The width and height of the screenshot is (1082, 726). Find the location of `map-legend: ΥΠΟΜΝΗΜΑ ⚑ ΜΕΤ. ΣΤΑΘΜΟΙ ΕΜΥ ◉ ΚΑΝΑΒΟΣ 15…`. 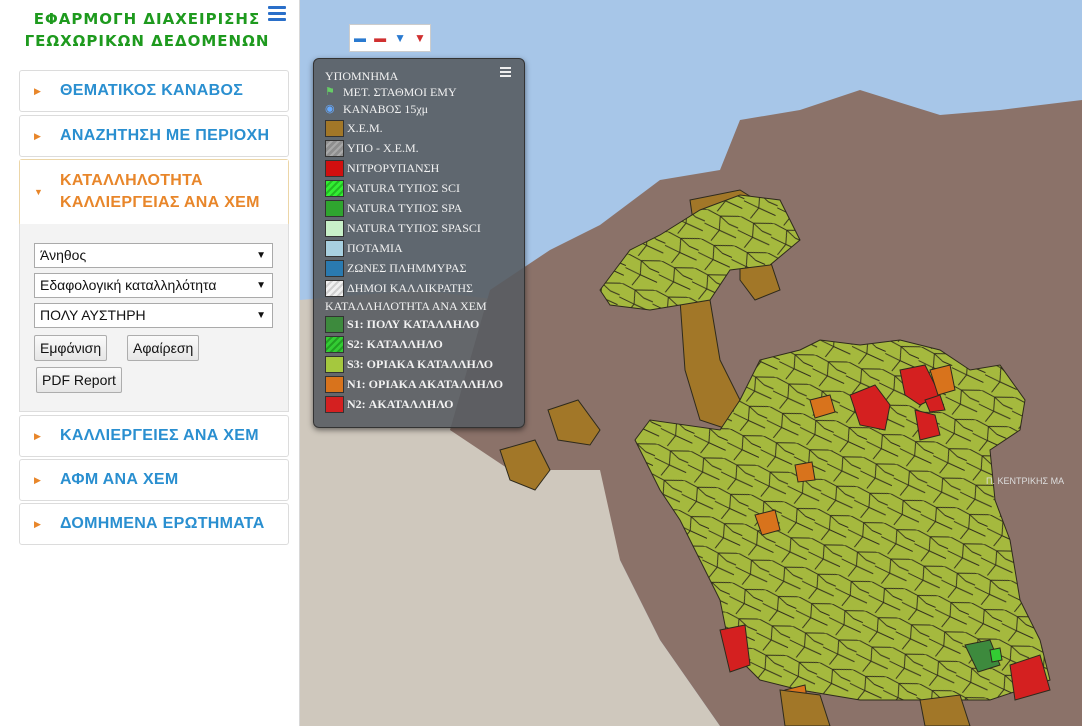

map-legend: ΥΠΟΜΝΗΜΑ ⚑ ΜΕΤ. ΣΤΑΘΜΟΙ ΕΜΥ ◉ ΚΑΝΑΒΟΣ 15… is located at coordinates (419, 243).